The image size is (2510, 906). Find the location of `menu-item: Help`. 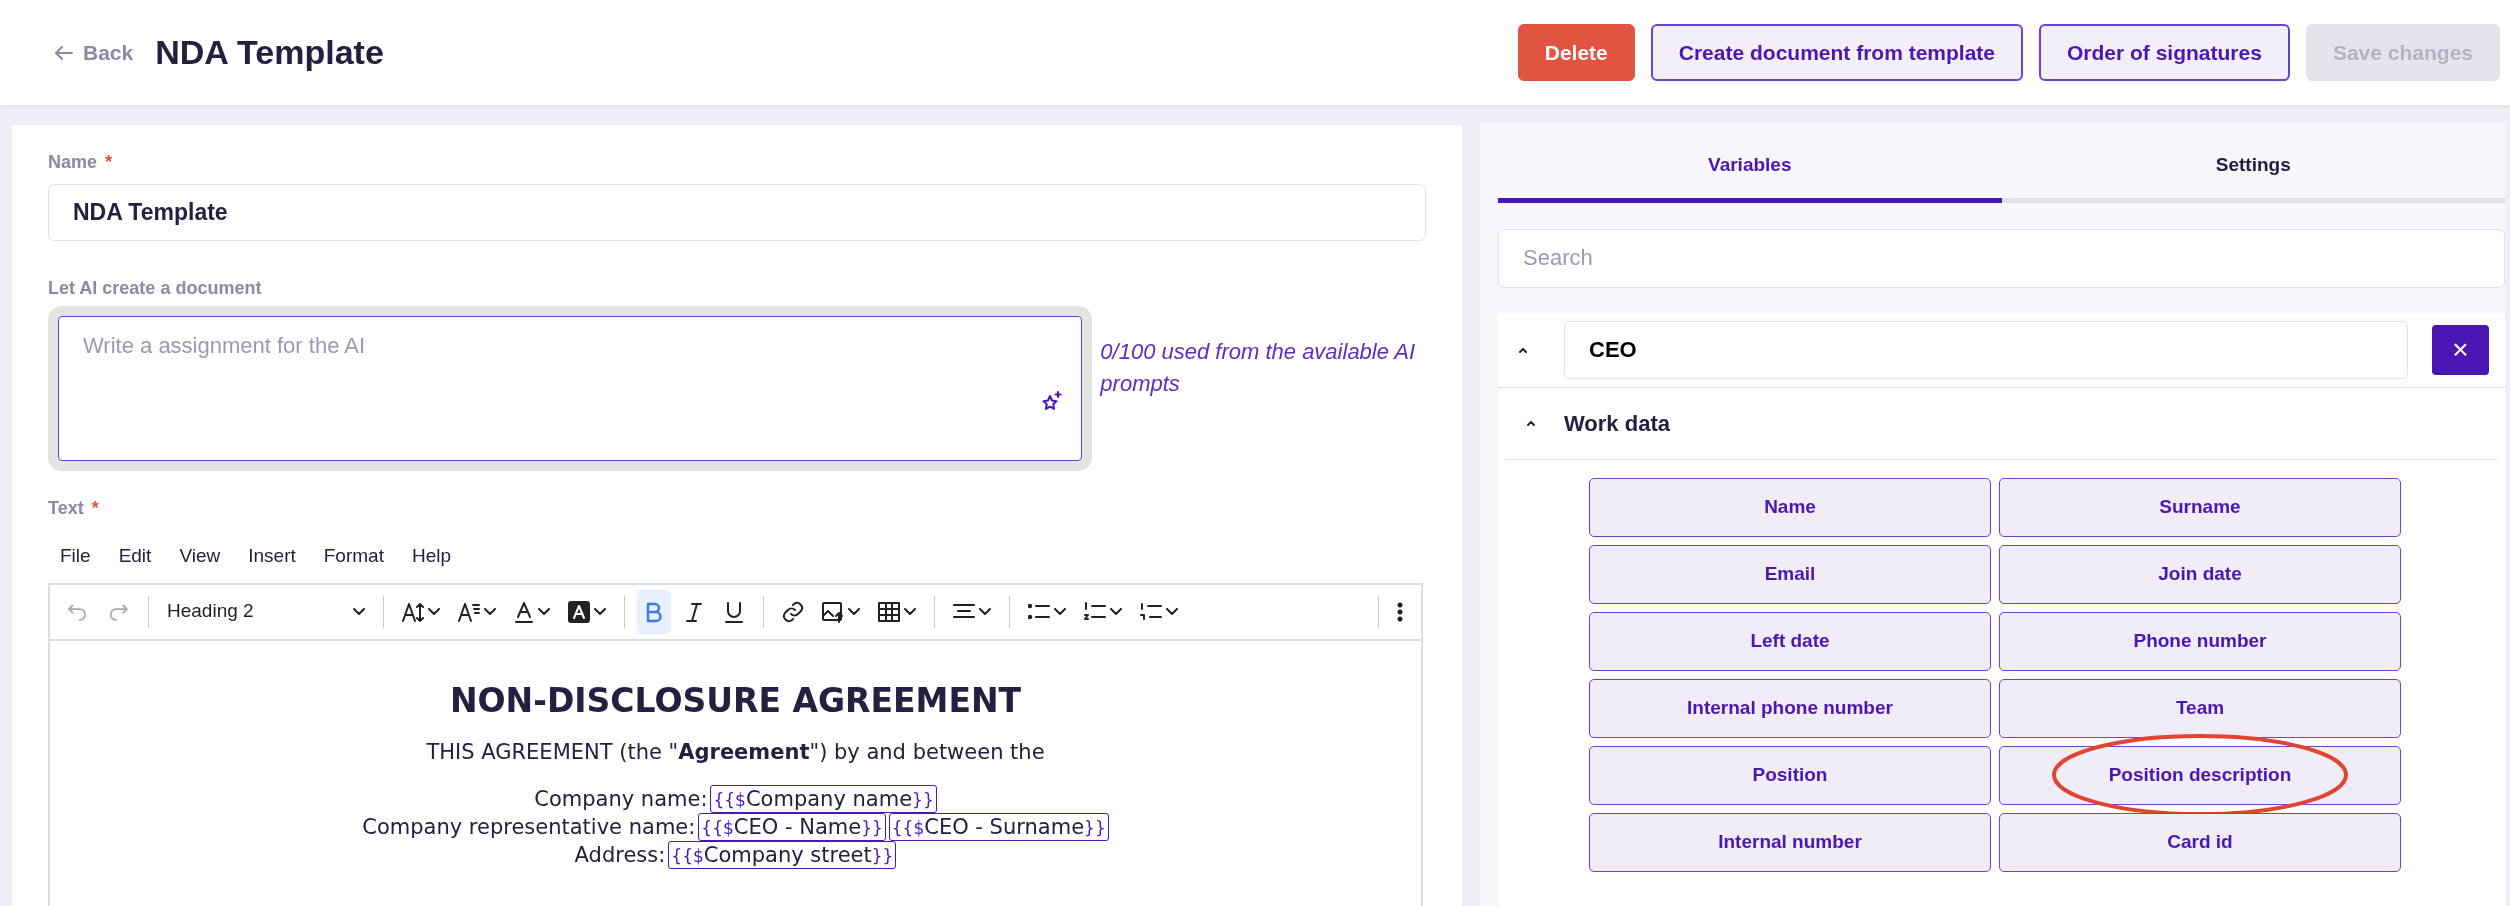

menu-item: Help is located at coordinates (431, 556).